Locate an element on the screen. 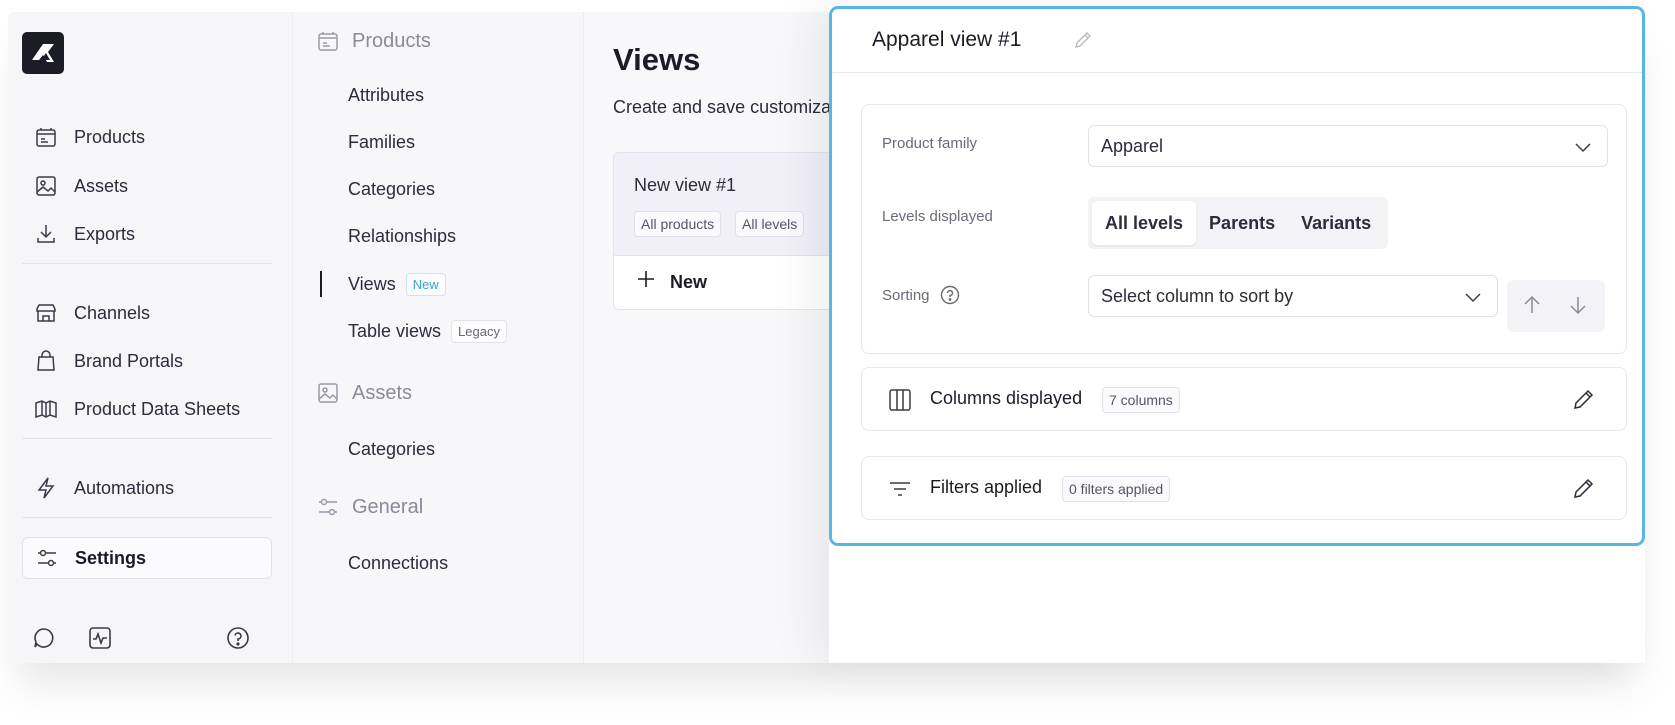 This screenshot has width=1675, height=725. columns-icon is located at coordinates (901, 401).